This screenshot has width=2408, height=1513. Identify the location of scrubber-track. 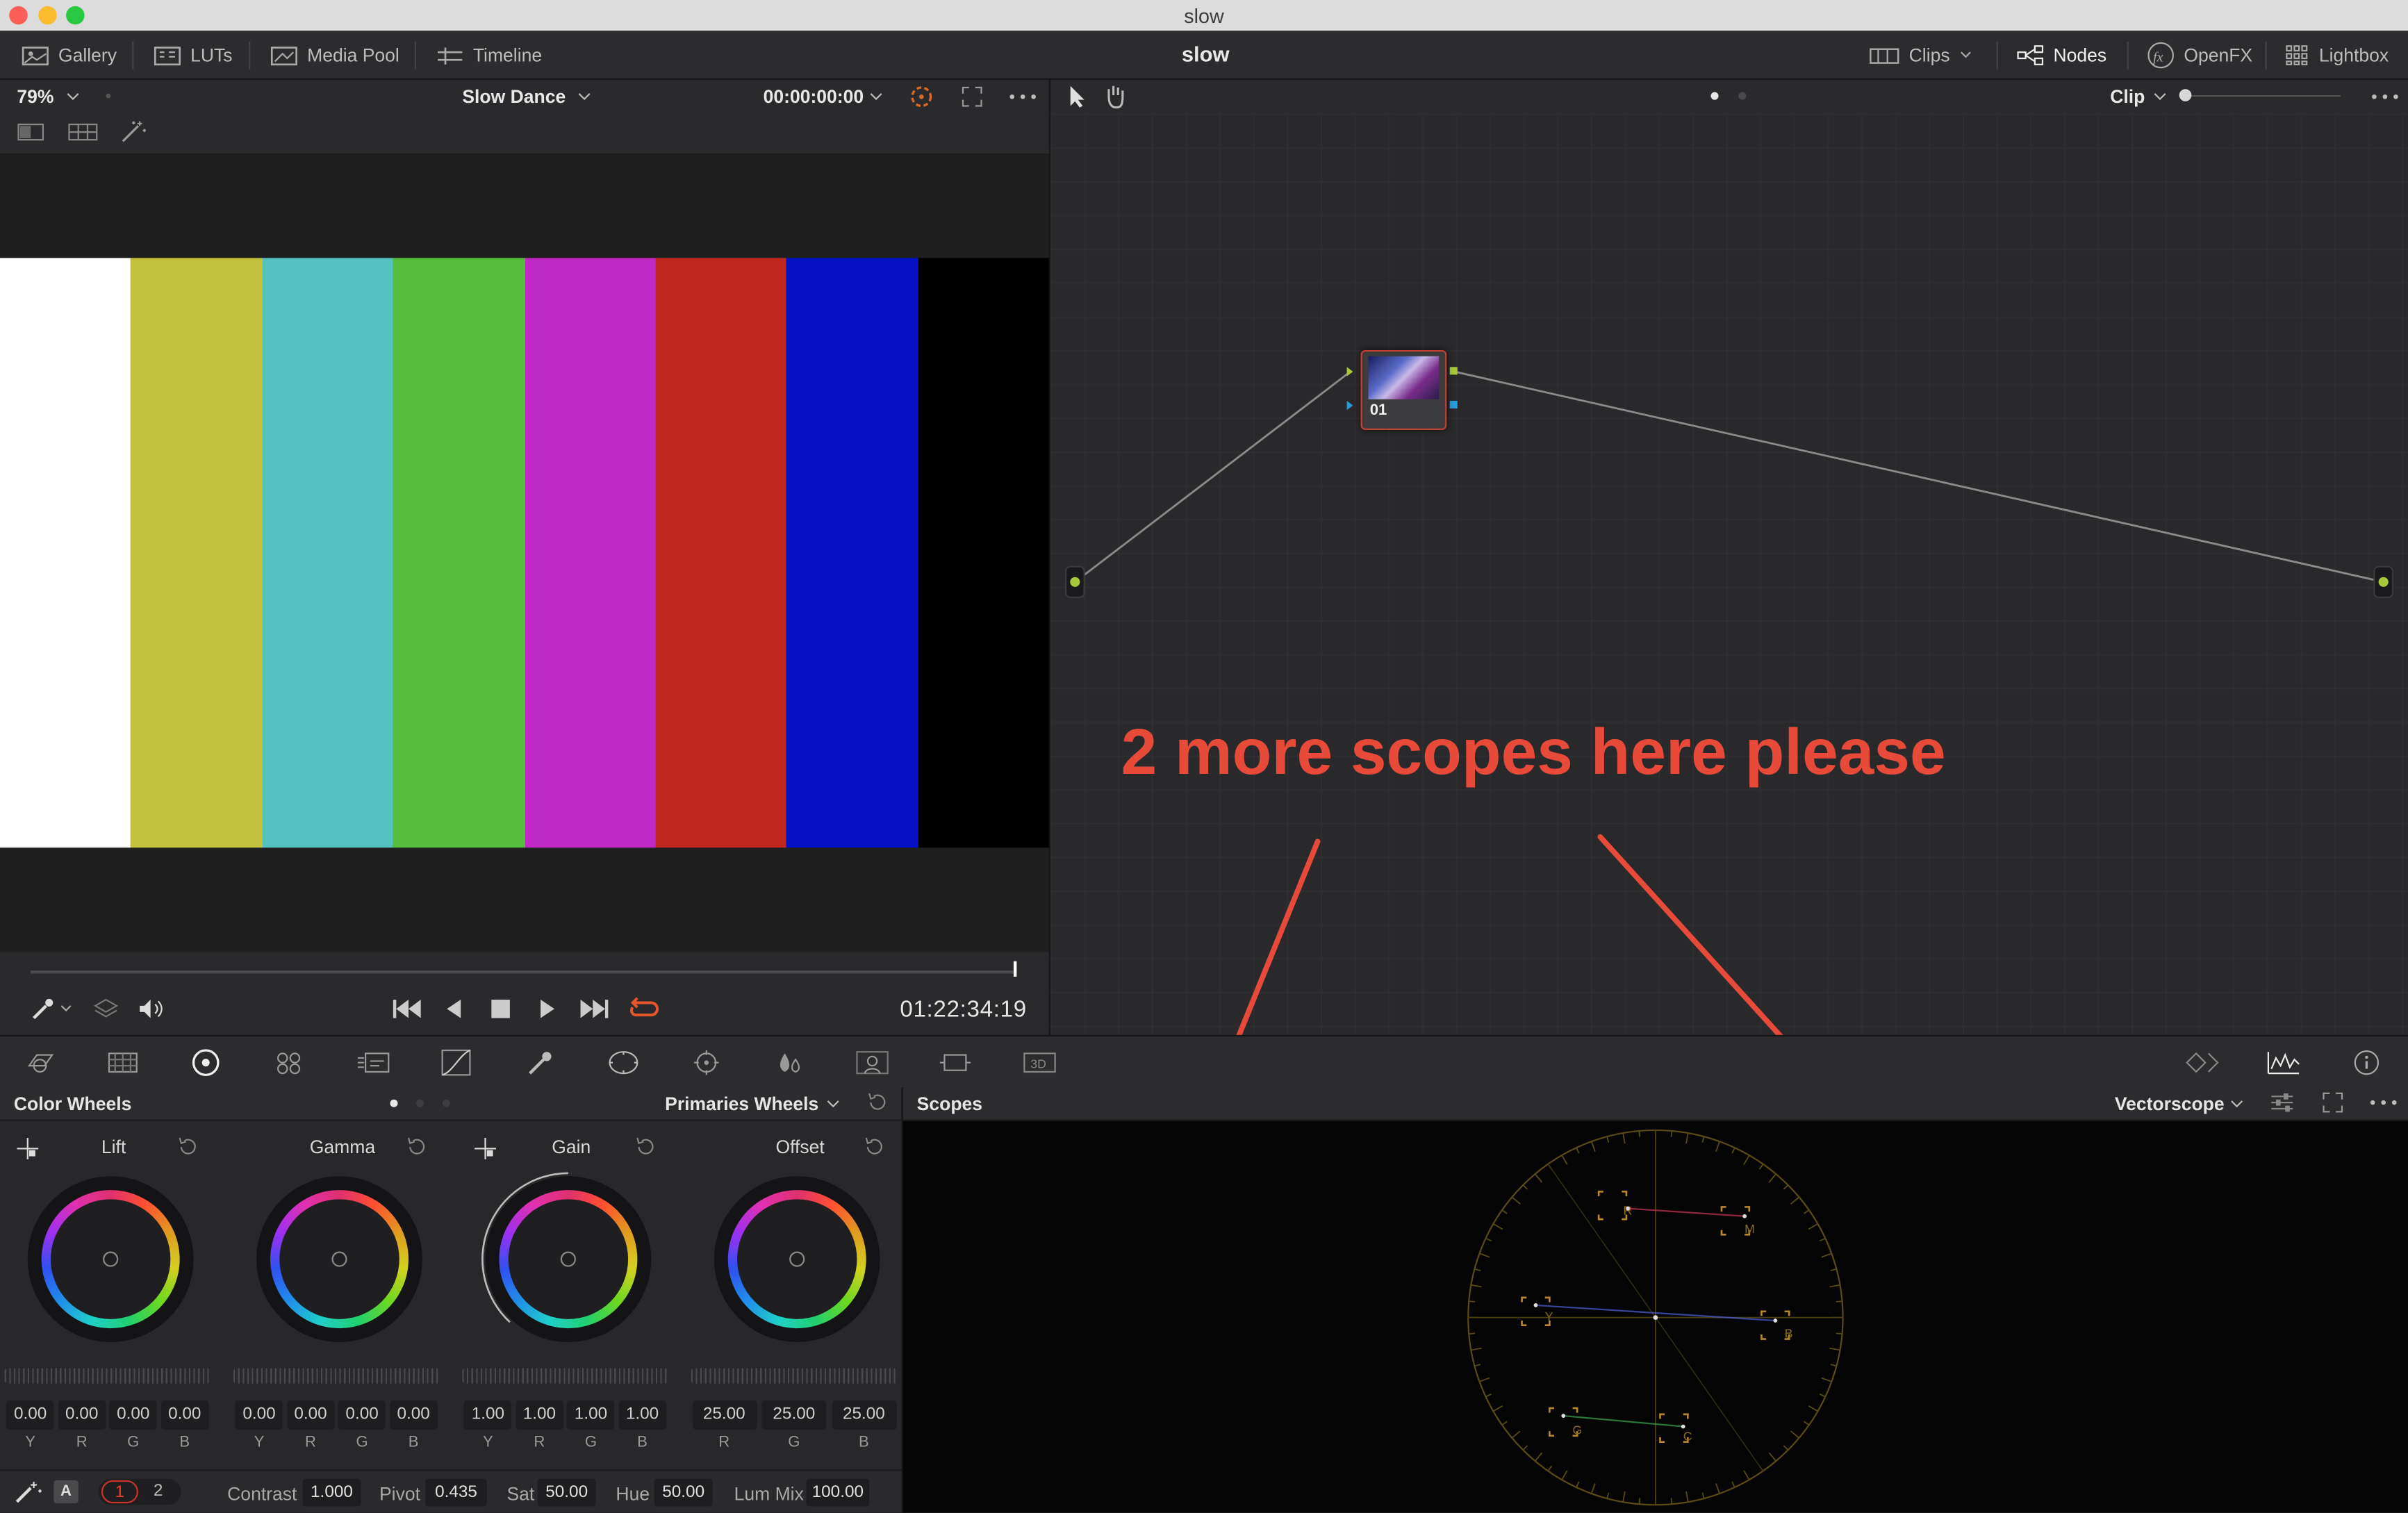
(524, 972).